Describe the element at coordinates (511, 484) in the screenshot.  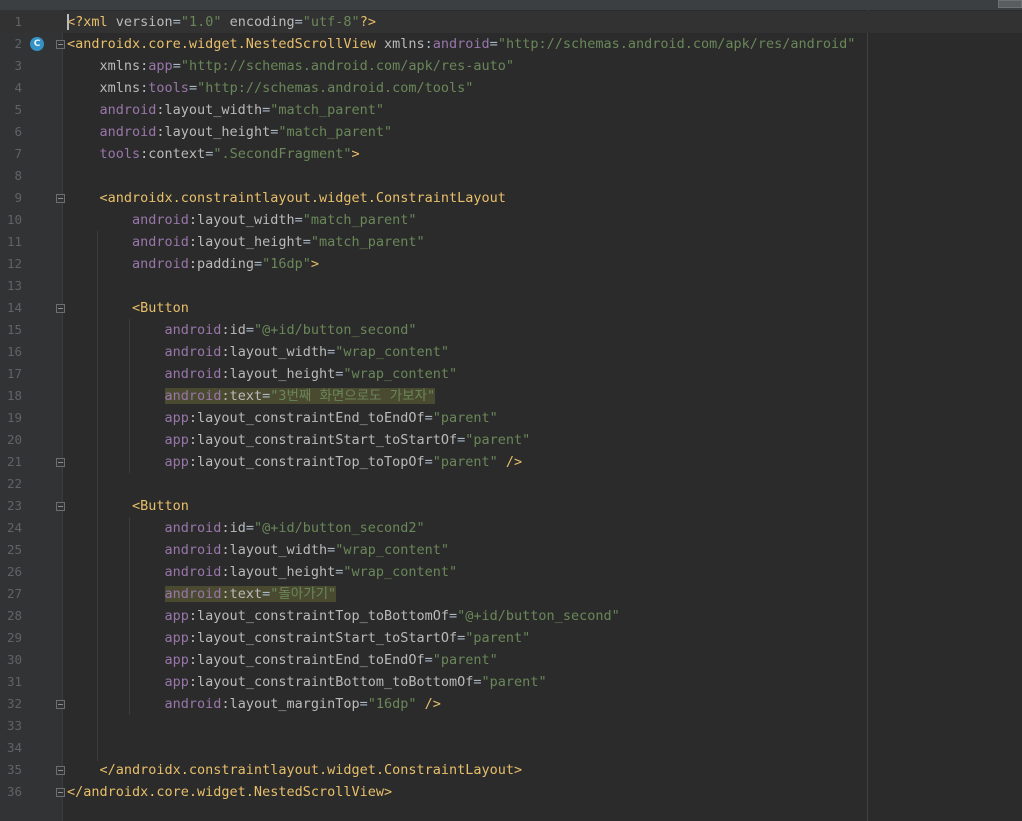
I see `code-line: 22` at that location.